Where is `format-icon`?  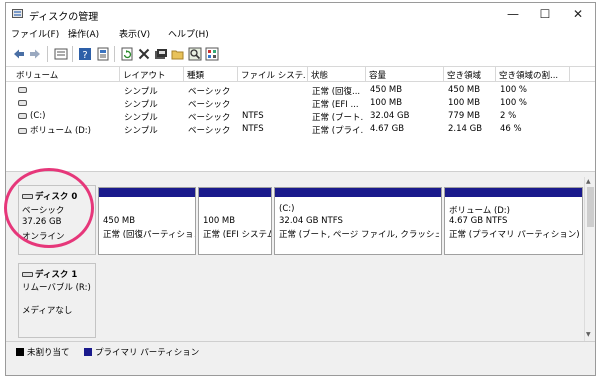
format-icon is located at coordinates (161, 54).